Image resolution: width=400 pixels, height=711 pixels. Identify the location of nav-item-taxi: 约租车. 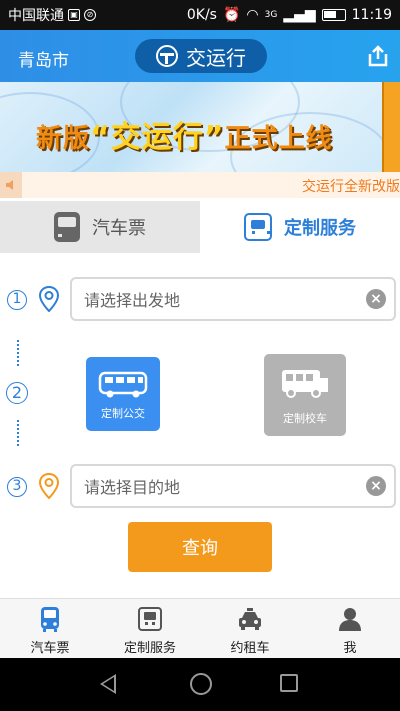
(250, 628).